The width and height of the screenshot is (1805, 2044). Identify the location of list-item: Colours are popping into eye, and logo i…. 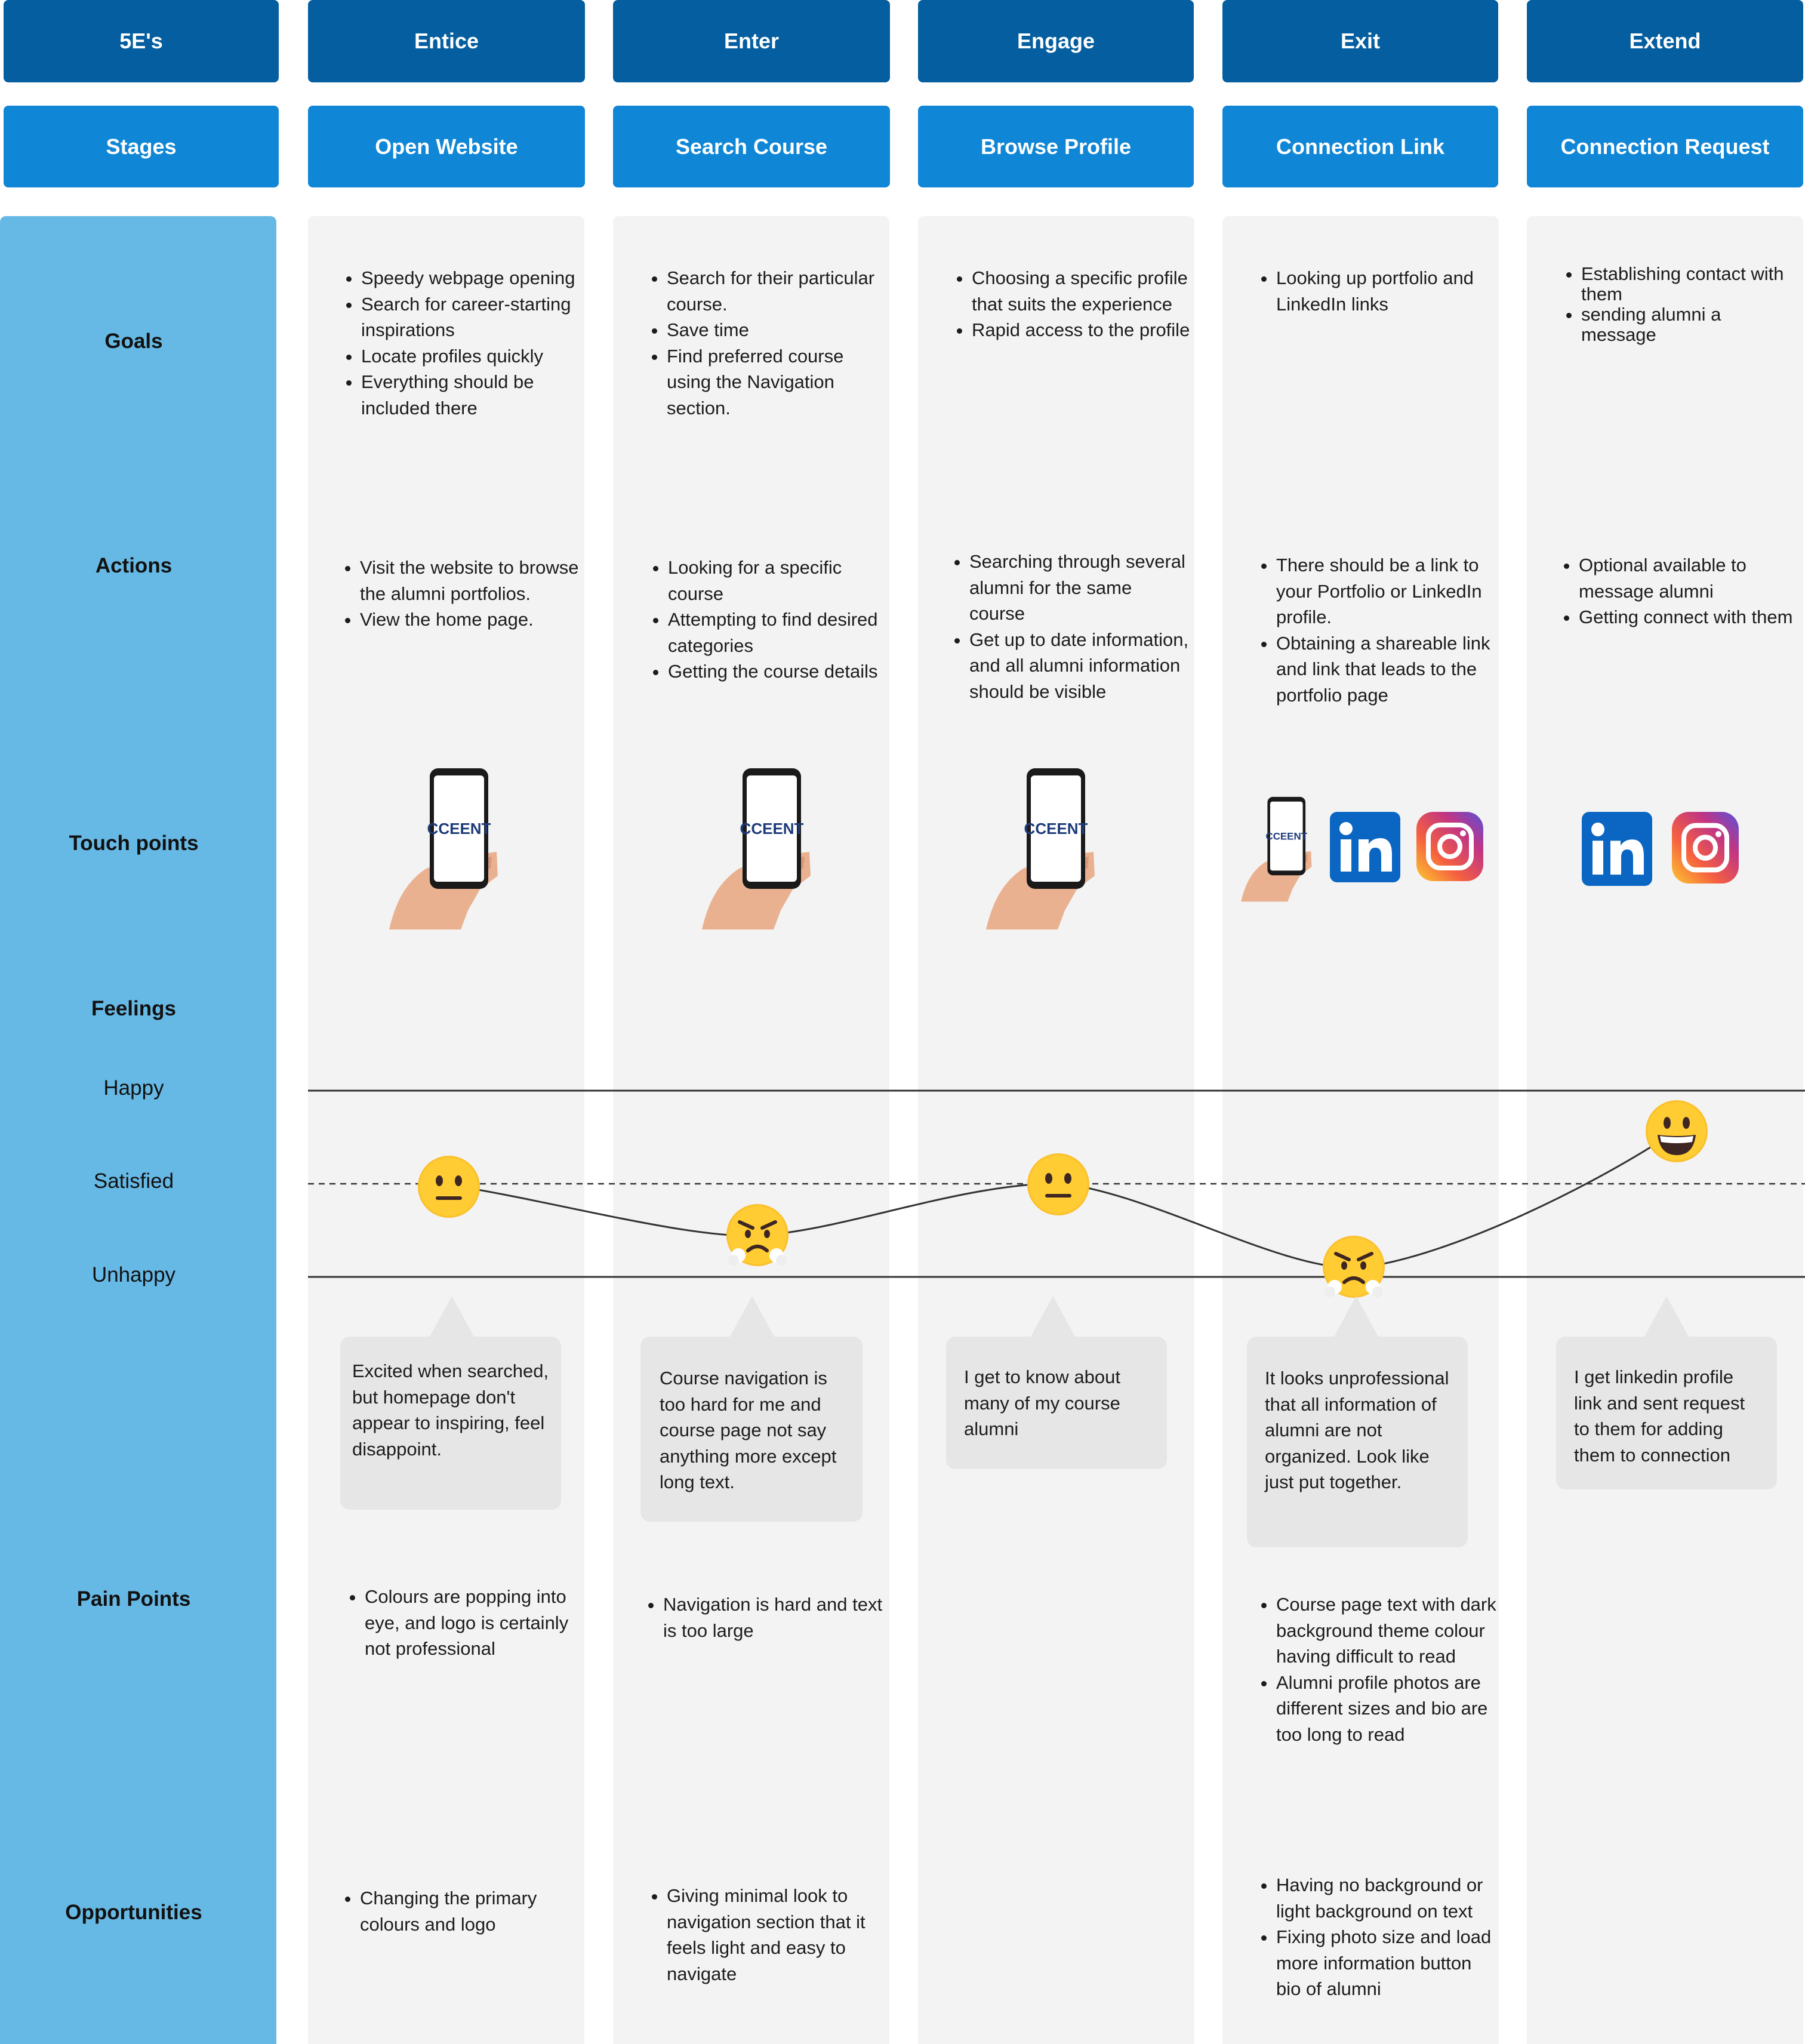
(472, 1623).